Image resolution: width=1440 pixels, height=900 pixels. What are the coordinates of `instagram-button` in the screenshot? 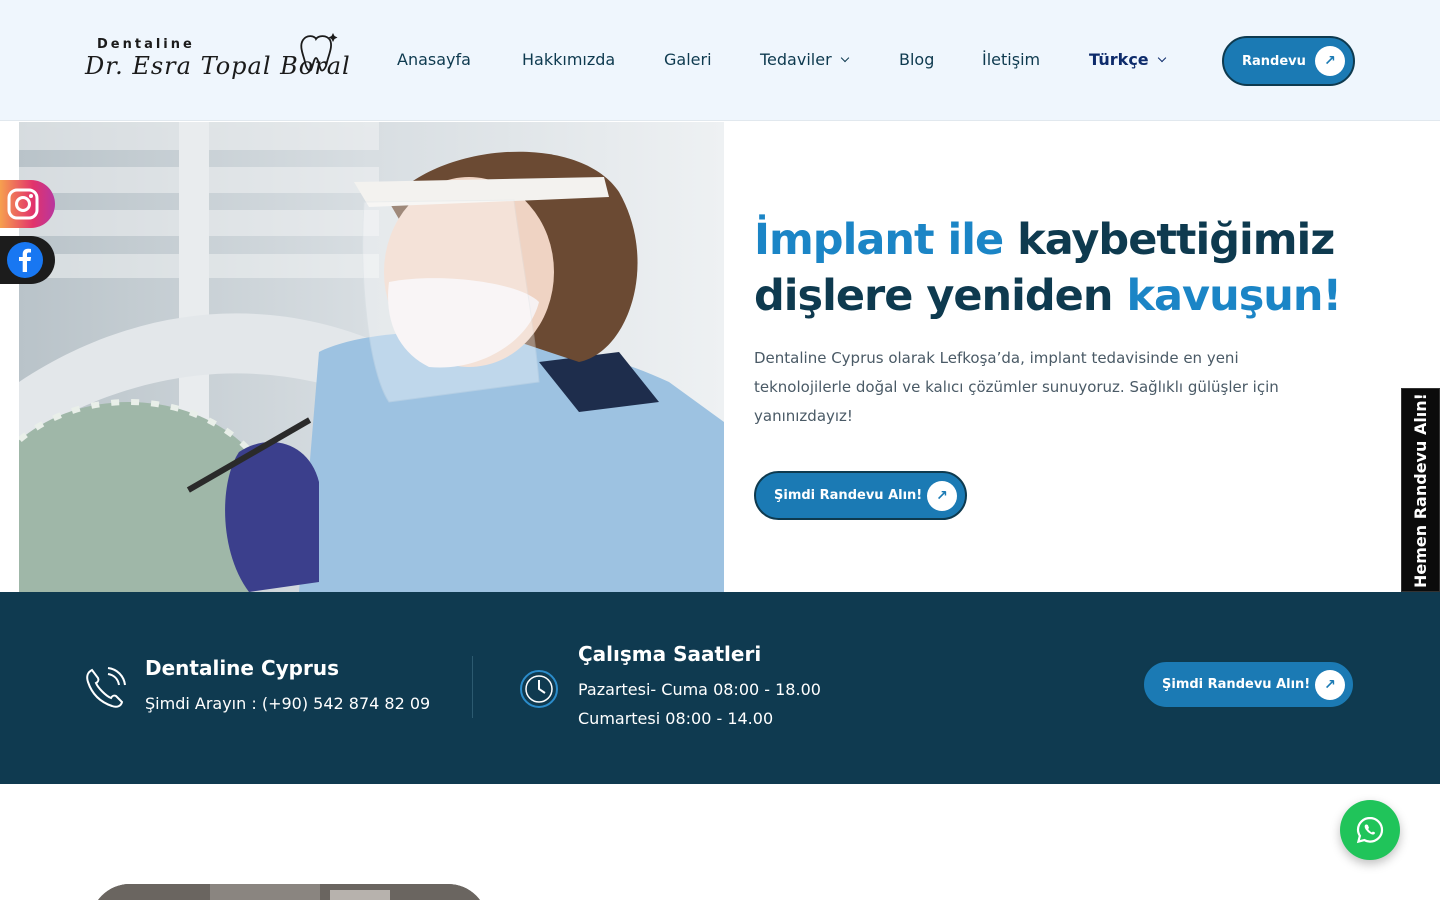 It's located at (27, 204).